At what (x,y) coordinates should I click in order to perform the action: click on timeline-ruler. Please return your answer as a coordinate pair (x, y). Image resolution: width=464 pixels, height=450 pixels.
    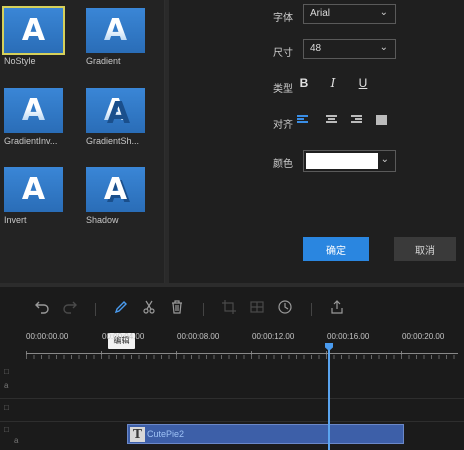
    Looking at the image, I should click on (242, 352).